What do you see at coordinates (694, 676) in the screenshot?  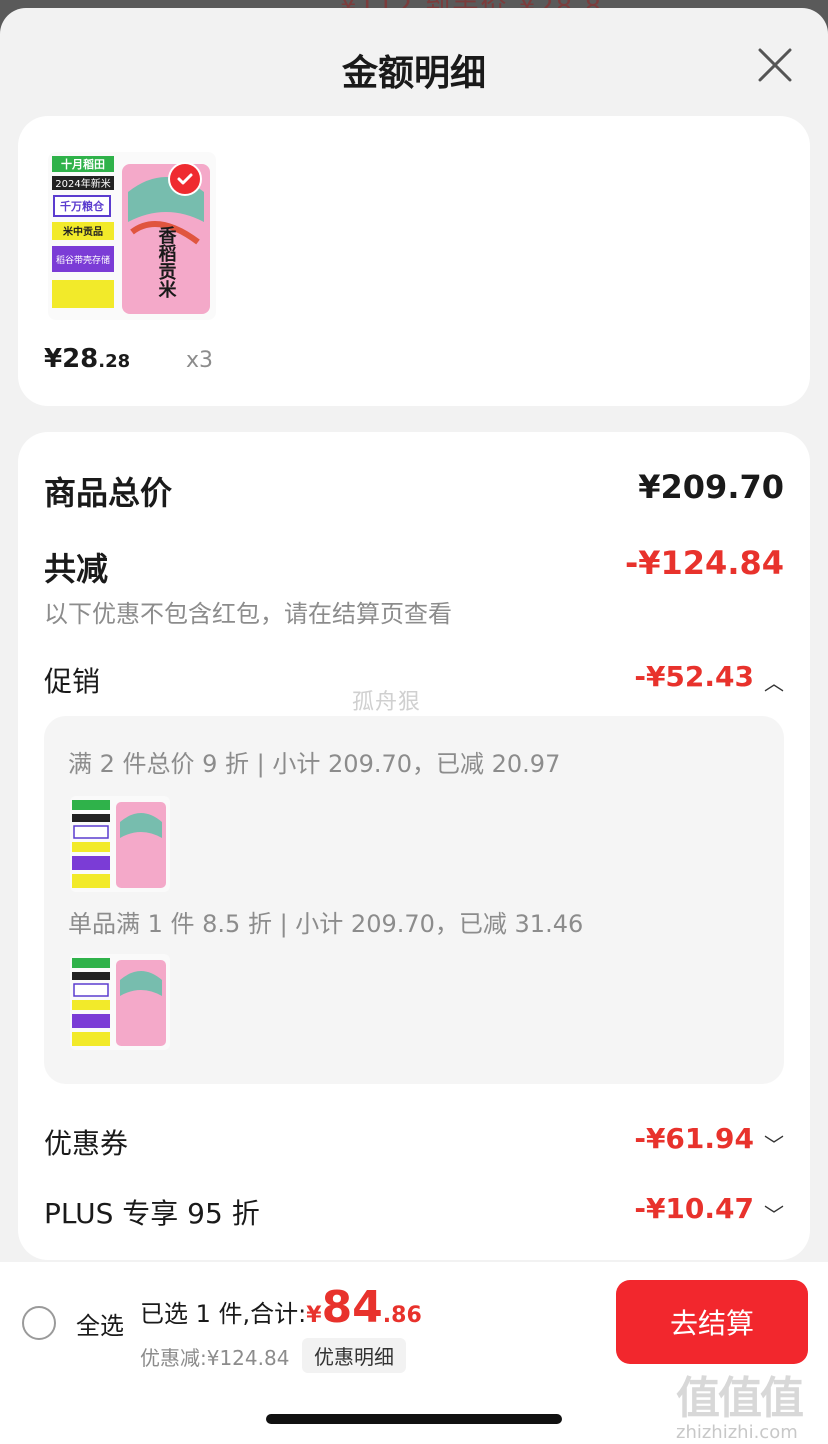 I see `promo-value: -¥52.43` at bounding box center [694, 676].